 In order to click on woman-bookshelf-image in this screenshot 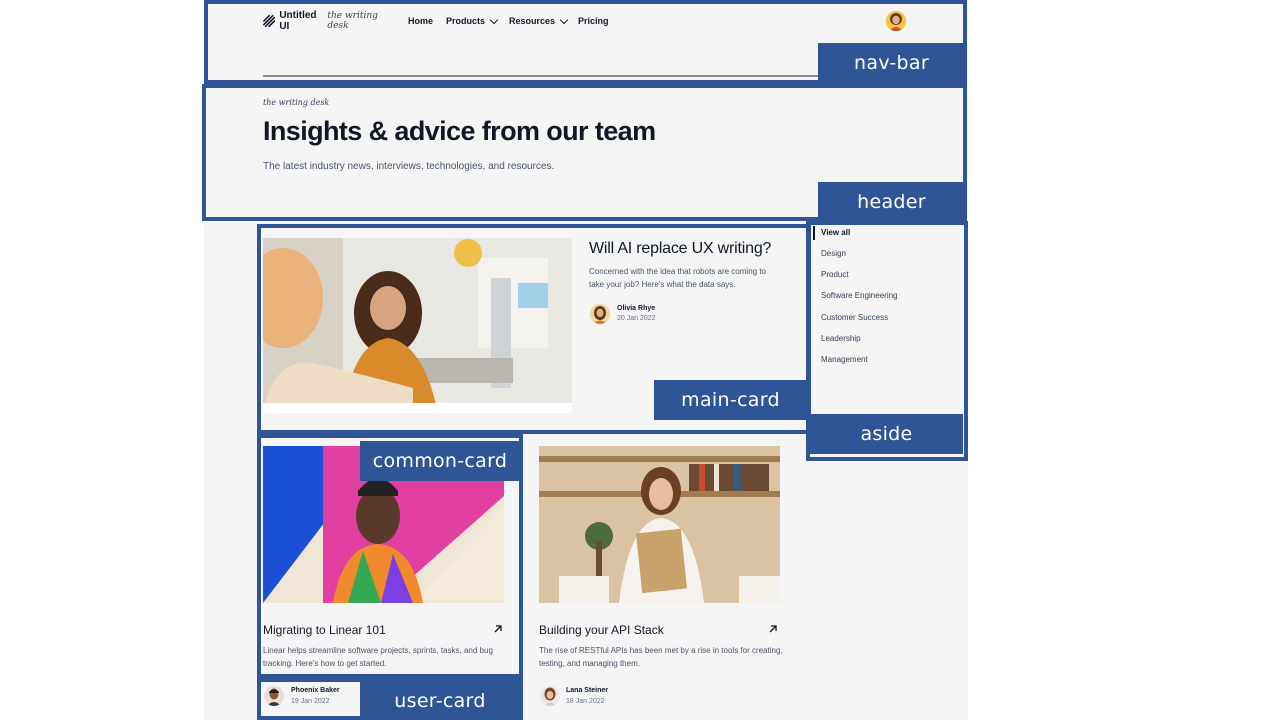, I will do `click(659, 524)`.